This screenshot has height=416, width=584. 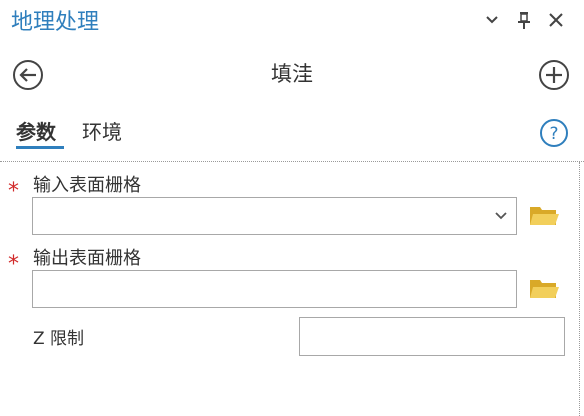 I want to click on tab-divider, so click(x=292, y=161).